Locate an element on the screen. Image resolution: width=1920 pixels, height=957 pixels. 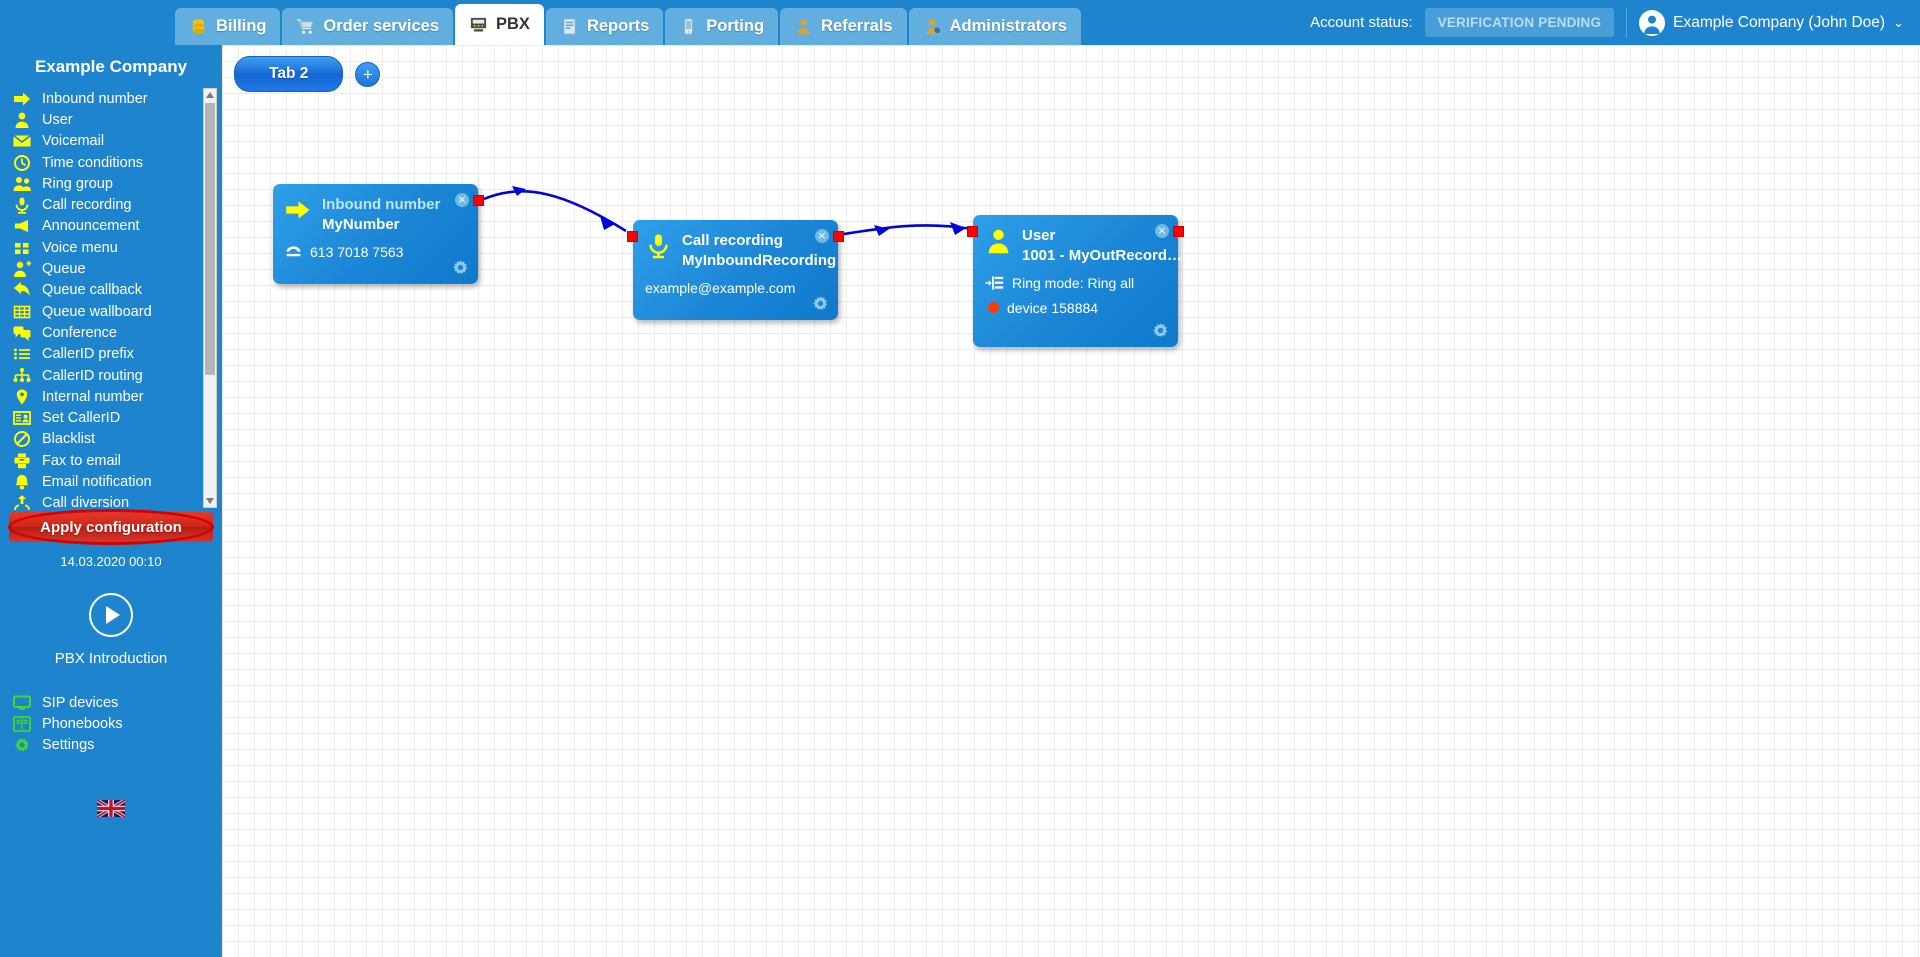
tab-porting: Porting is located at coordinates (722, 26).